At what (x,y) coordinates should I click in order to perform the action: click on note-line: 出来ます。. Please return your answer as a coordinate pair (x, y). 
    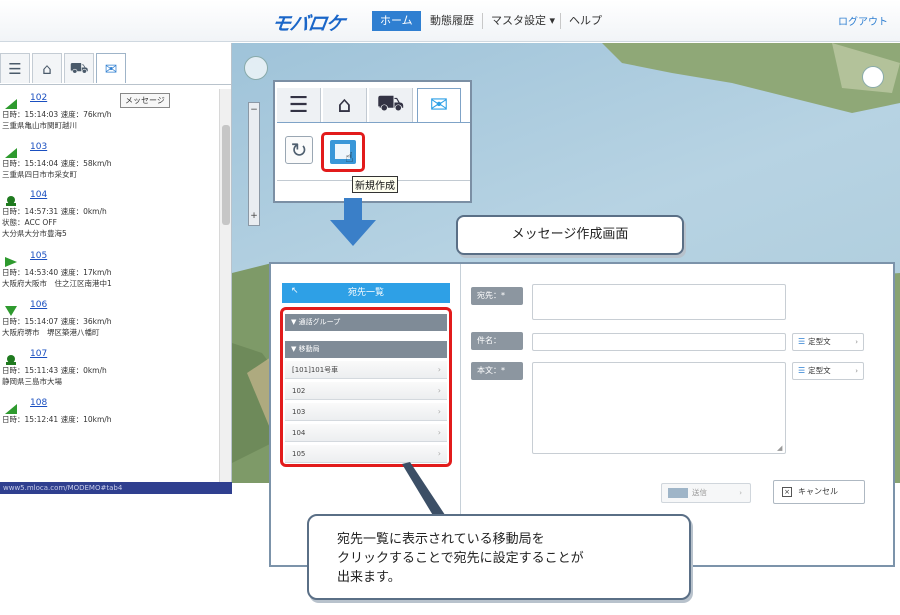
    Looking at the image, I should click on (369, 577).